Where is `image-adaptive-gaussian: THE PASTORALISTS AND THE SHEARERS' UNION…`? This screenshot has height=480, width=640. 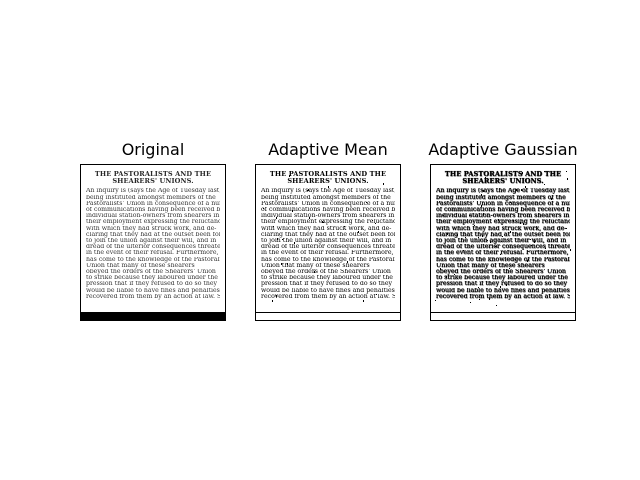
image-adaptive-gaussian: THE PASTORALISTS AND THE SHEARERS' UNION… is located at coordinates (503, 242).